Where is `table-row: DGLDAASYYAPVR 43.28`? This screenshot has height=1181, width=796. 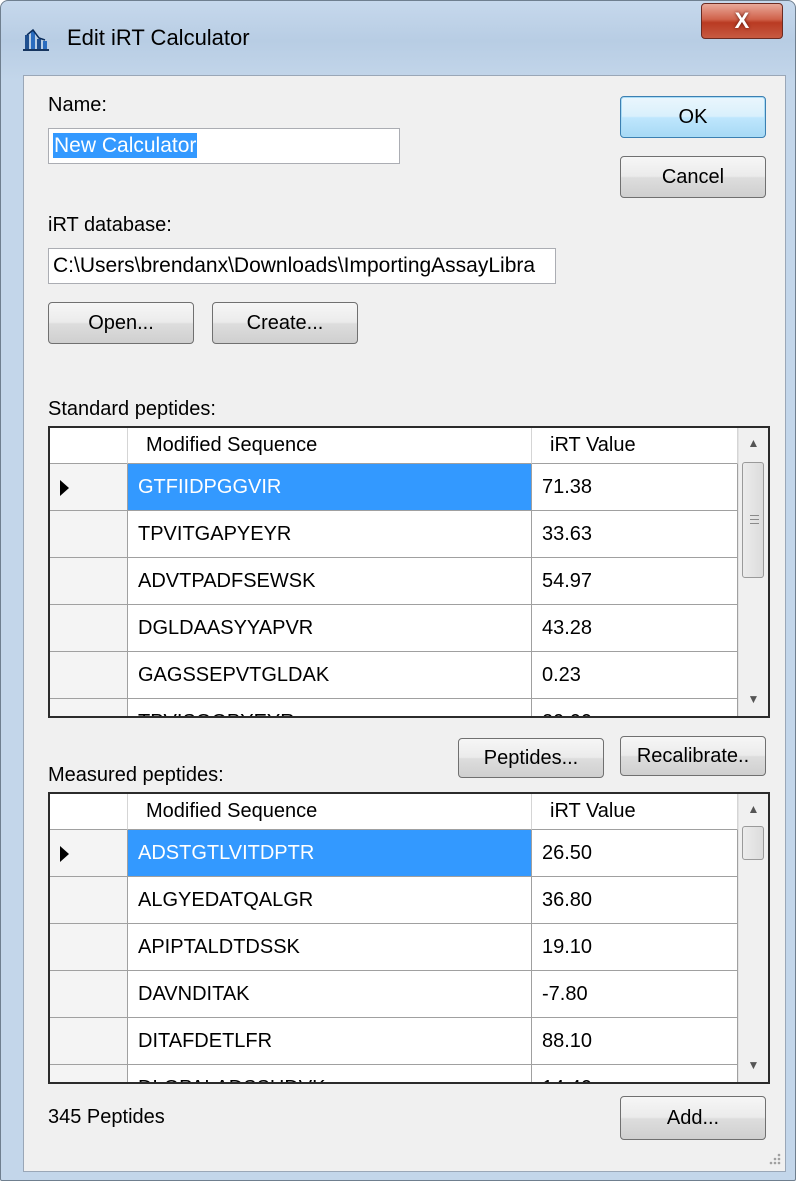
table-row: DGLDAASYYAPVR 43.28 is located at coordinates (394, 628).